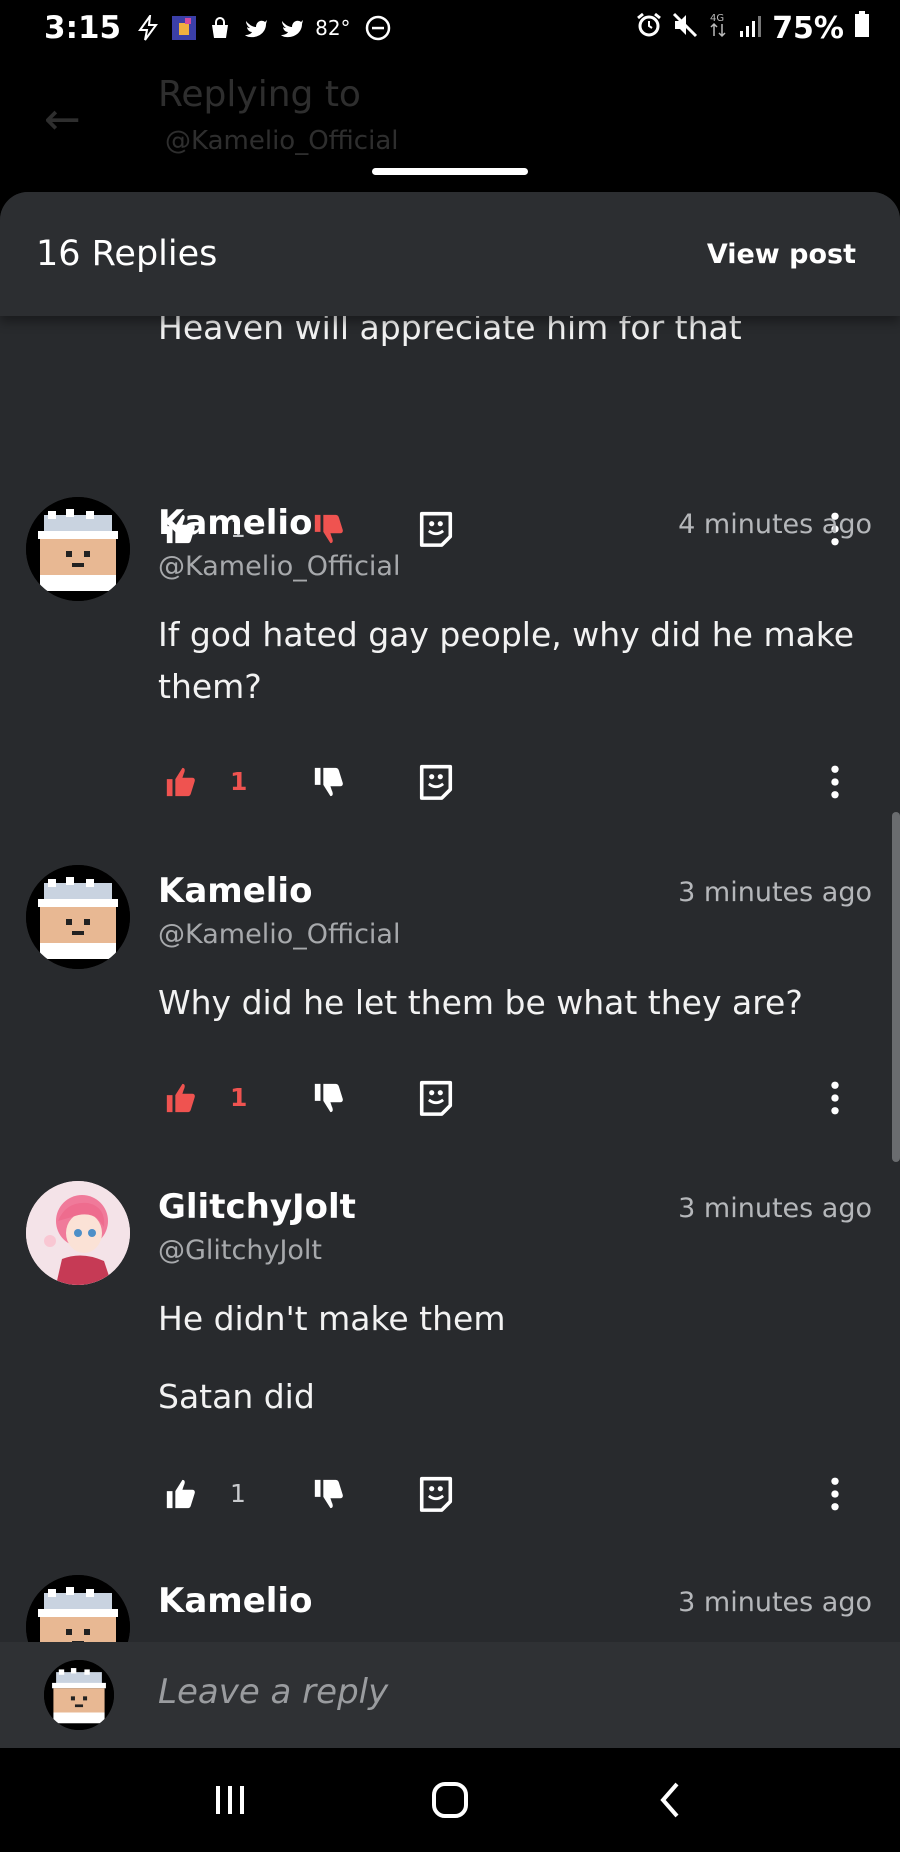  Describe the element at coordinates (480, 1002) in the screenshot. I see `comment-body: Why did he let them be what they are?` at that location.